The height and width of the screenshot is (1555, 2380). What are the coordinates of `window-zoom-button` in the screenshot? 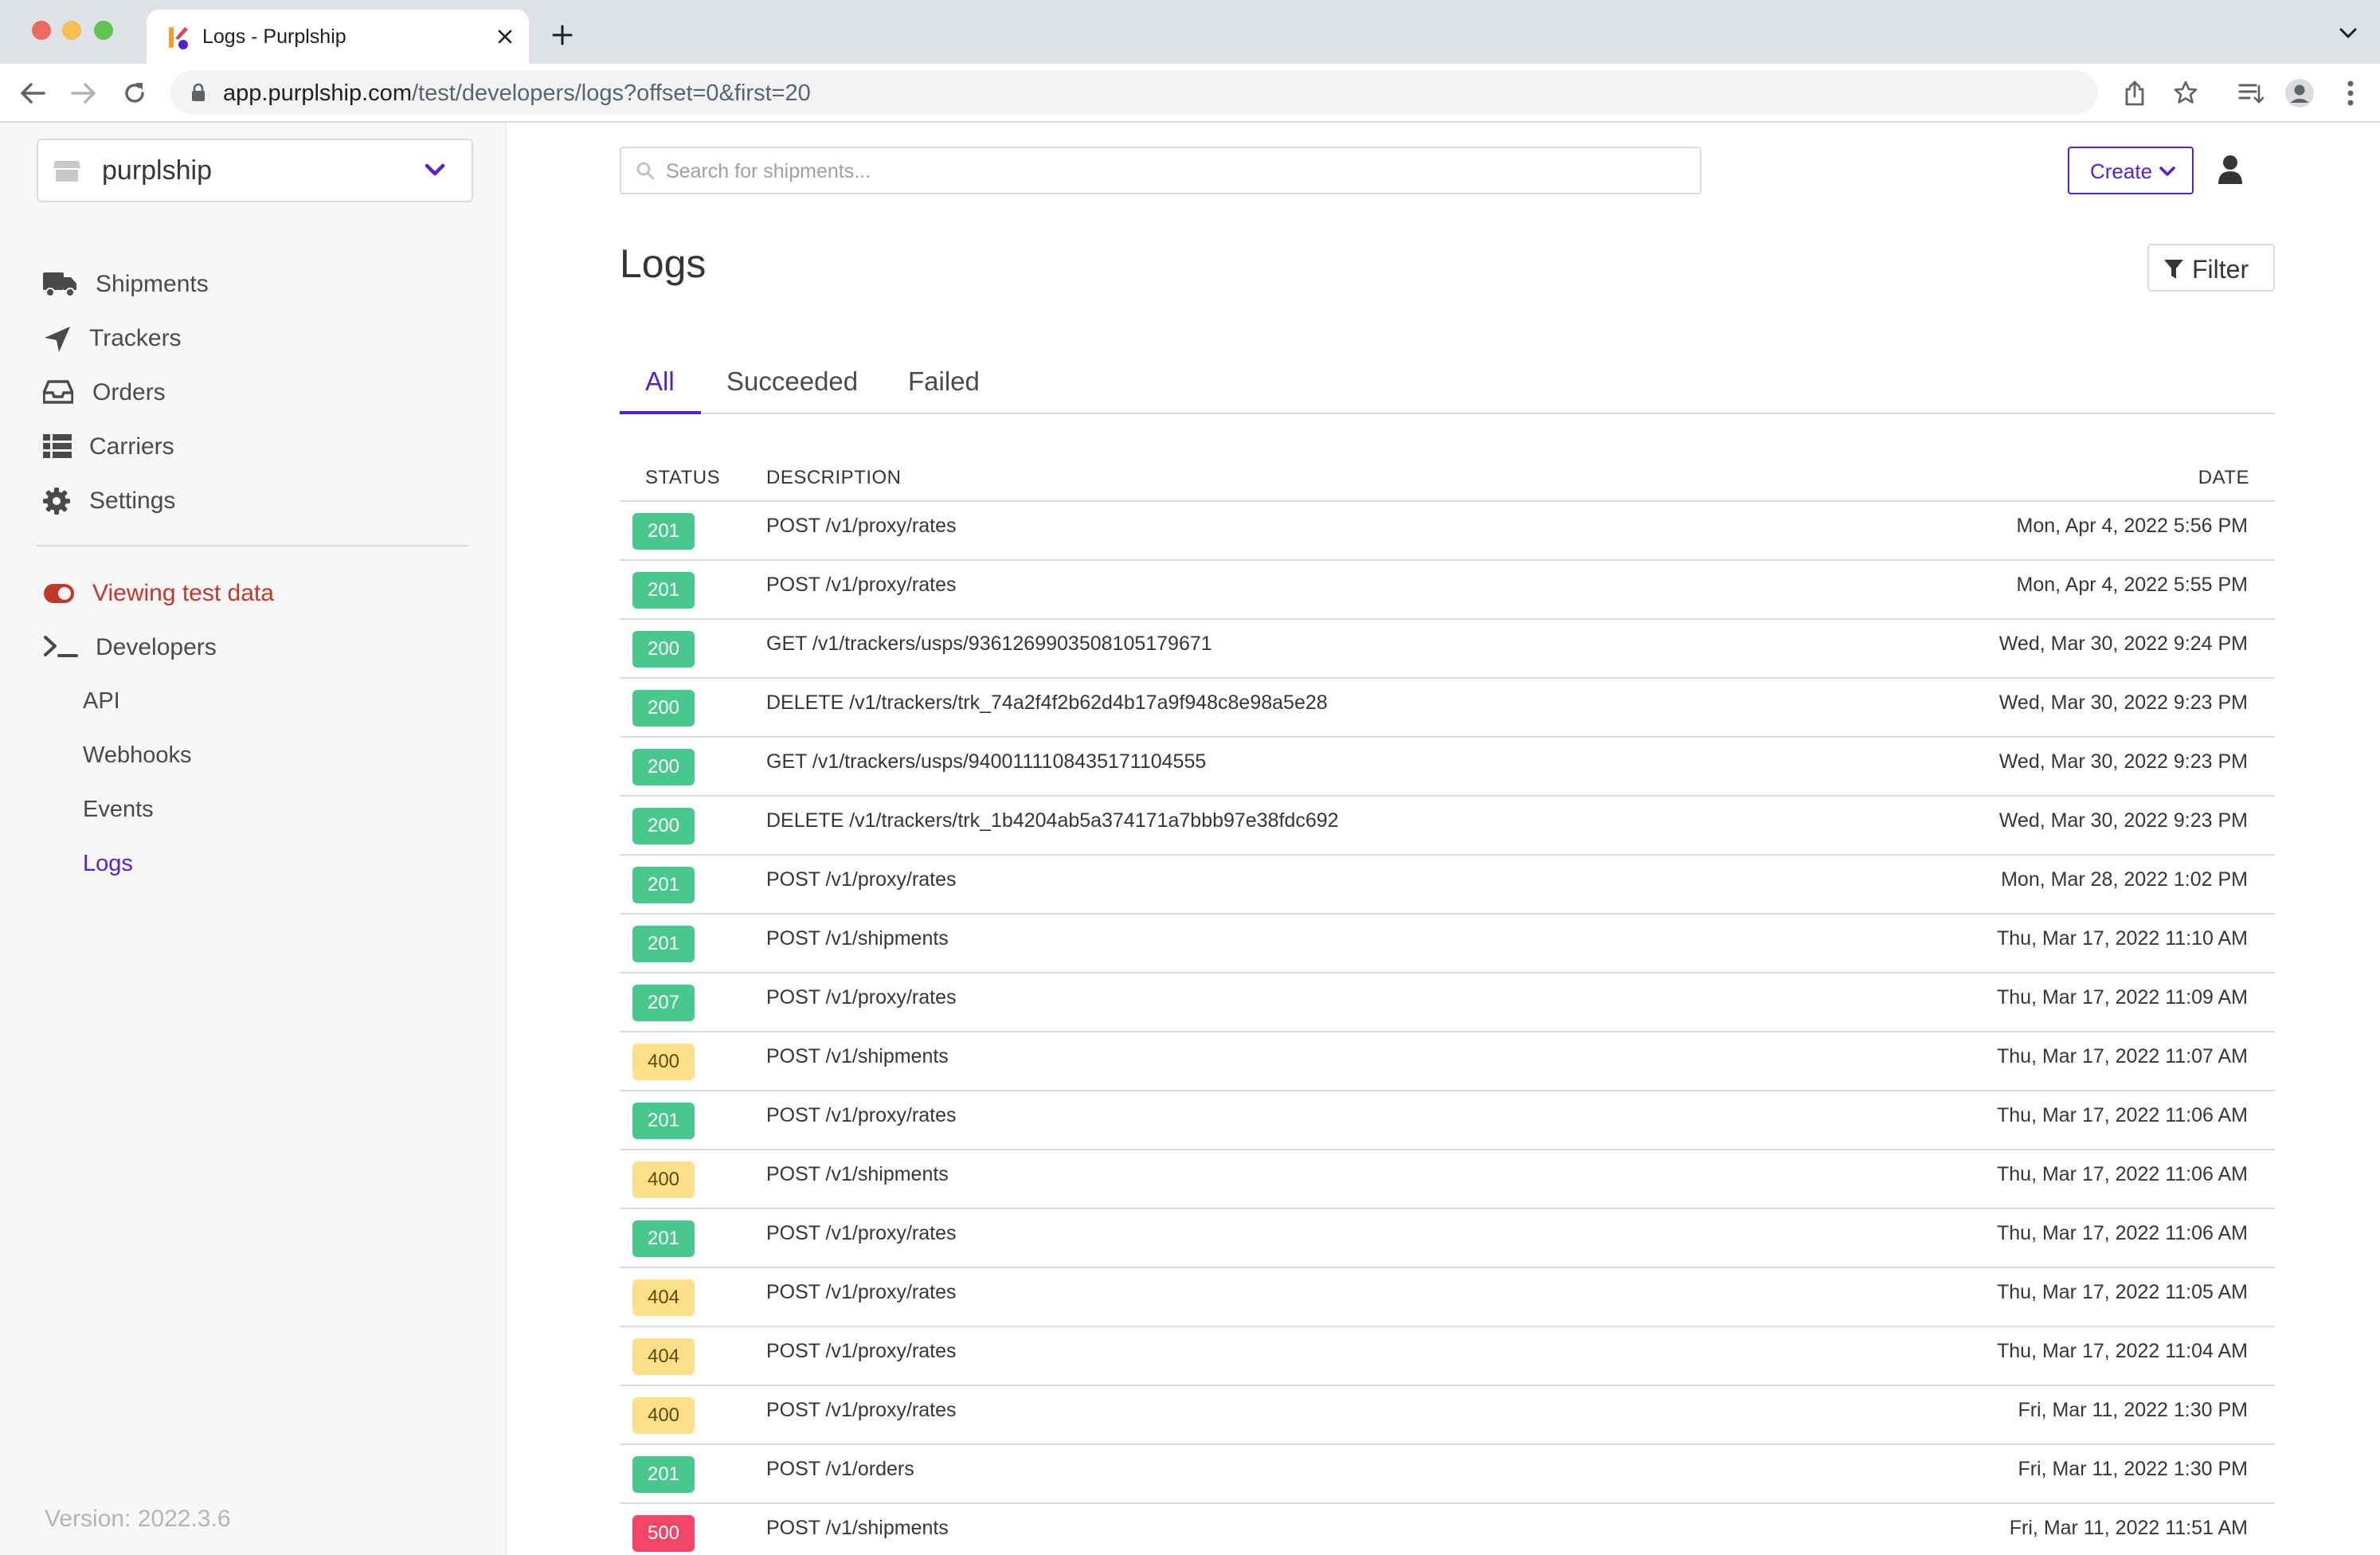 It's located at (104, 30).